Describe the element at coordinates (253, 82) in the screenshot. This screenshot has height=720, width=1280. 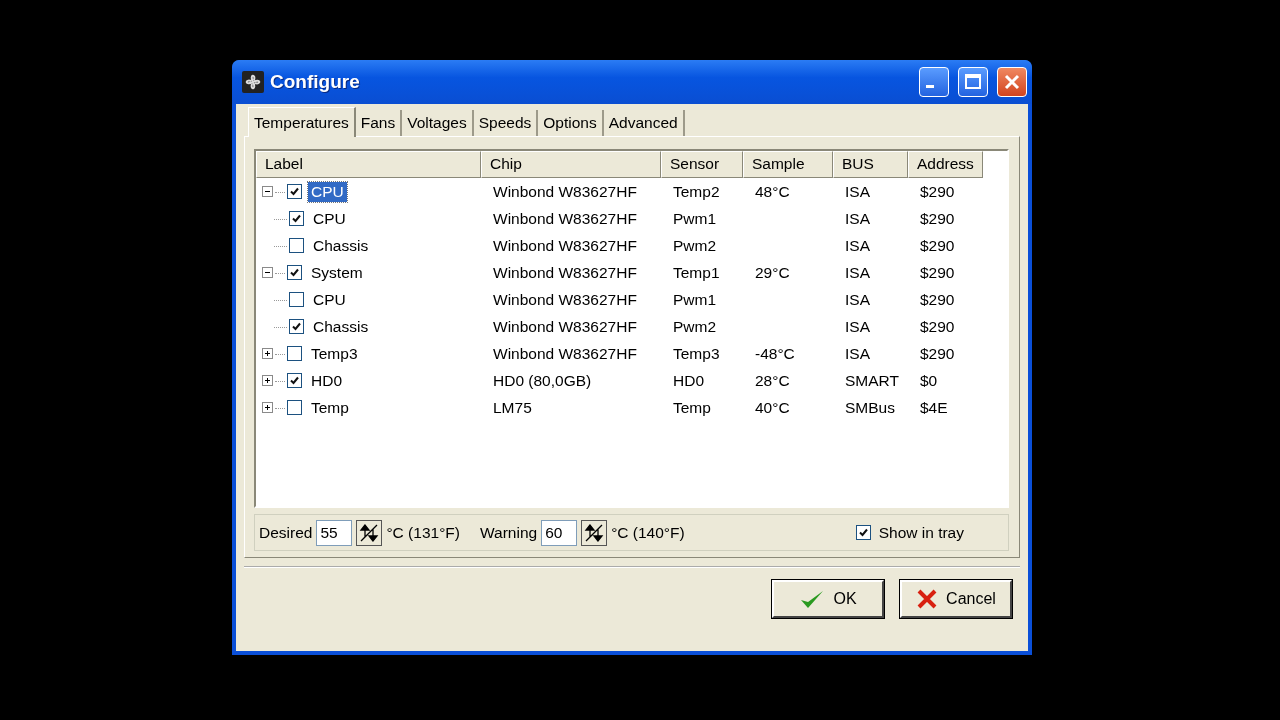
I see `fan-icon` at that location.